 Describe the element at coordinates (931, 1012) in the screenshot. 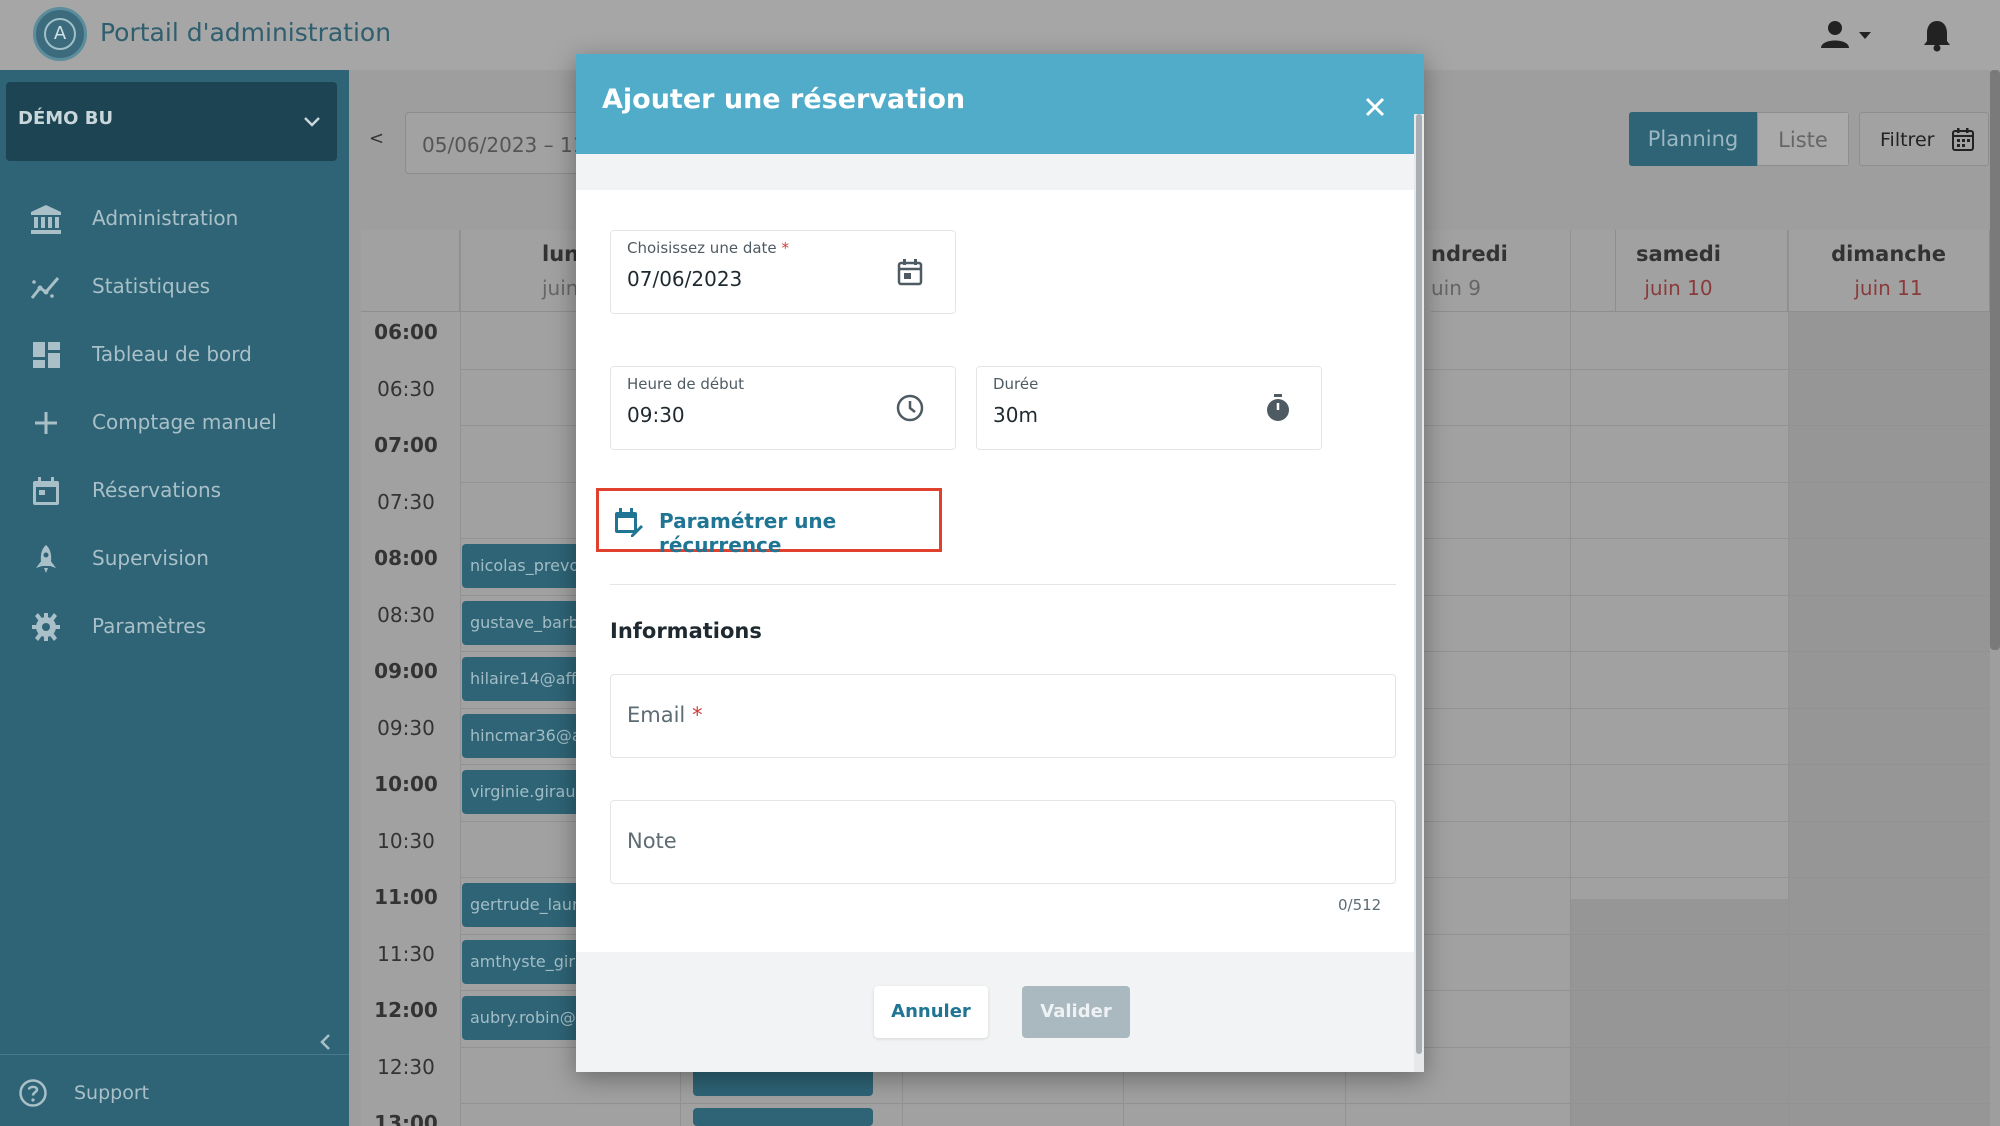

I see `cancel-button: Annuler` at that location.